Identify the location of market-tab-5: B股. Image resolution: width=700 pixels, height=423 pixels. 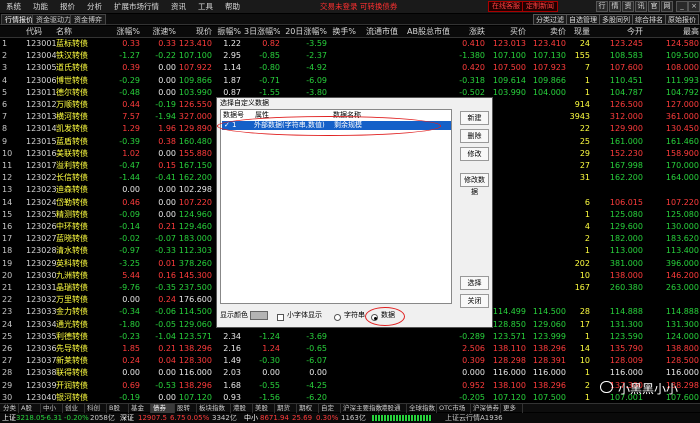
(118, 408).